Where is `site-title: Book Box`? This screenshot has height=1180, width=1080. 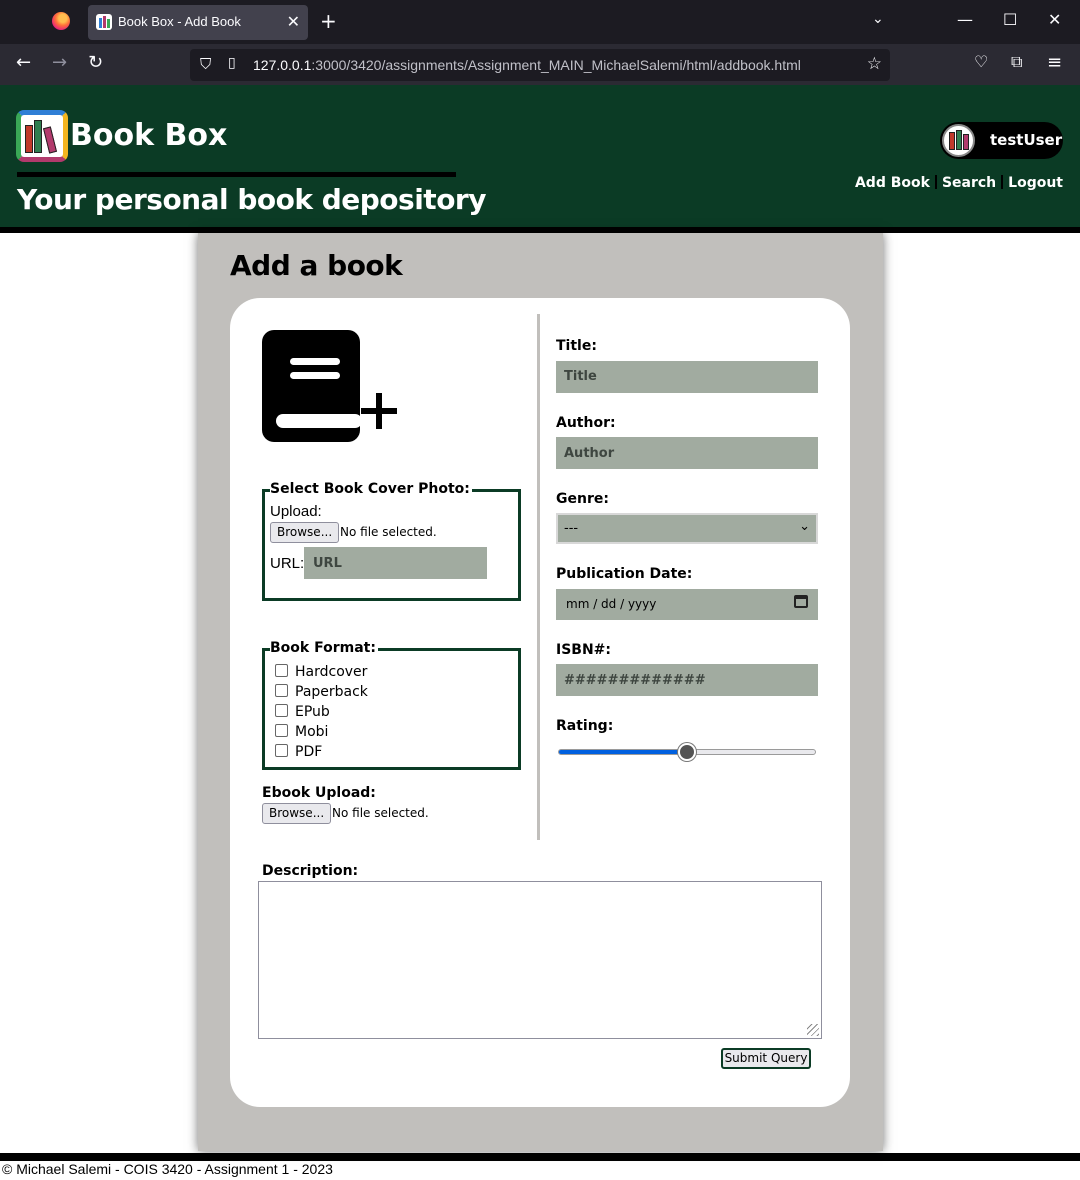
site-title: Book Box is located at coordinates (148, 135).